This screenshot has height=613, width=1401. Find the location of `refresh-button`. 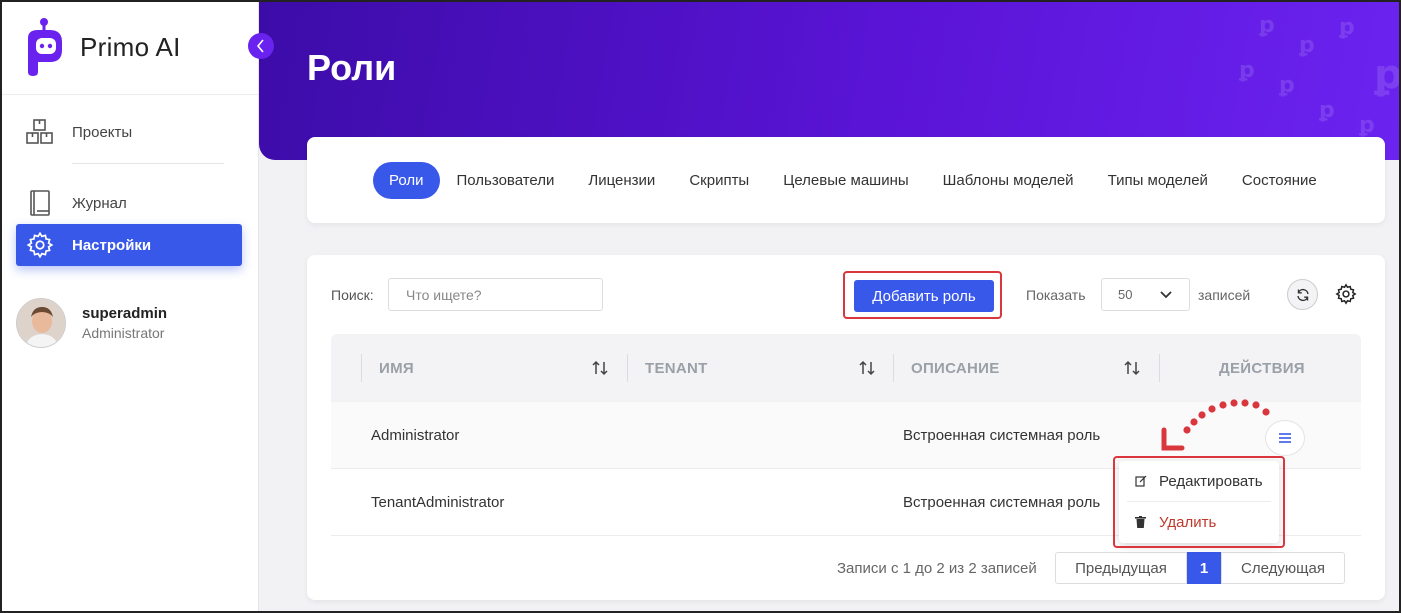

refresh-button is located at coordinates (1302, 294).